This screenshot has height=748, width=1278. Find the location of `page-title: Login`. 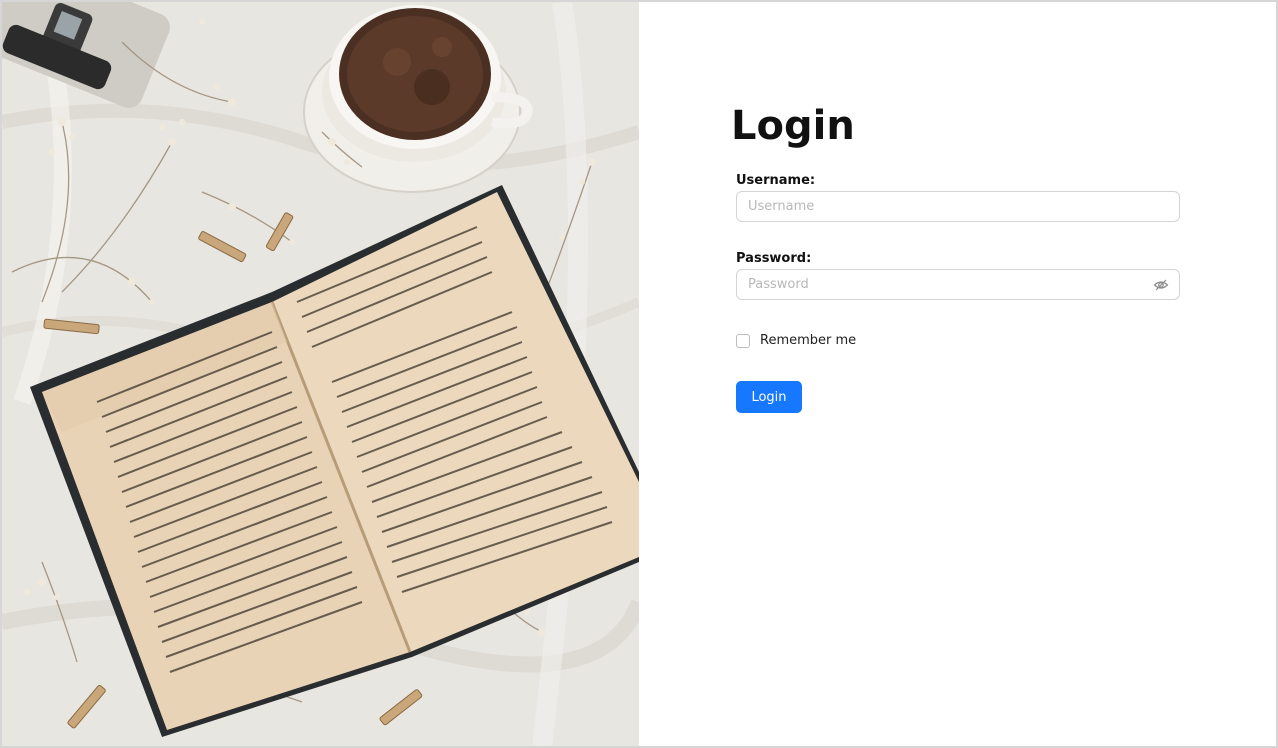

page-title: Login is located at coordinates (793, 126).